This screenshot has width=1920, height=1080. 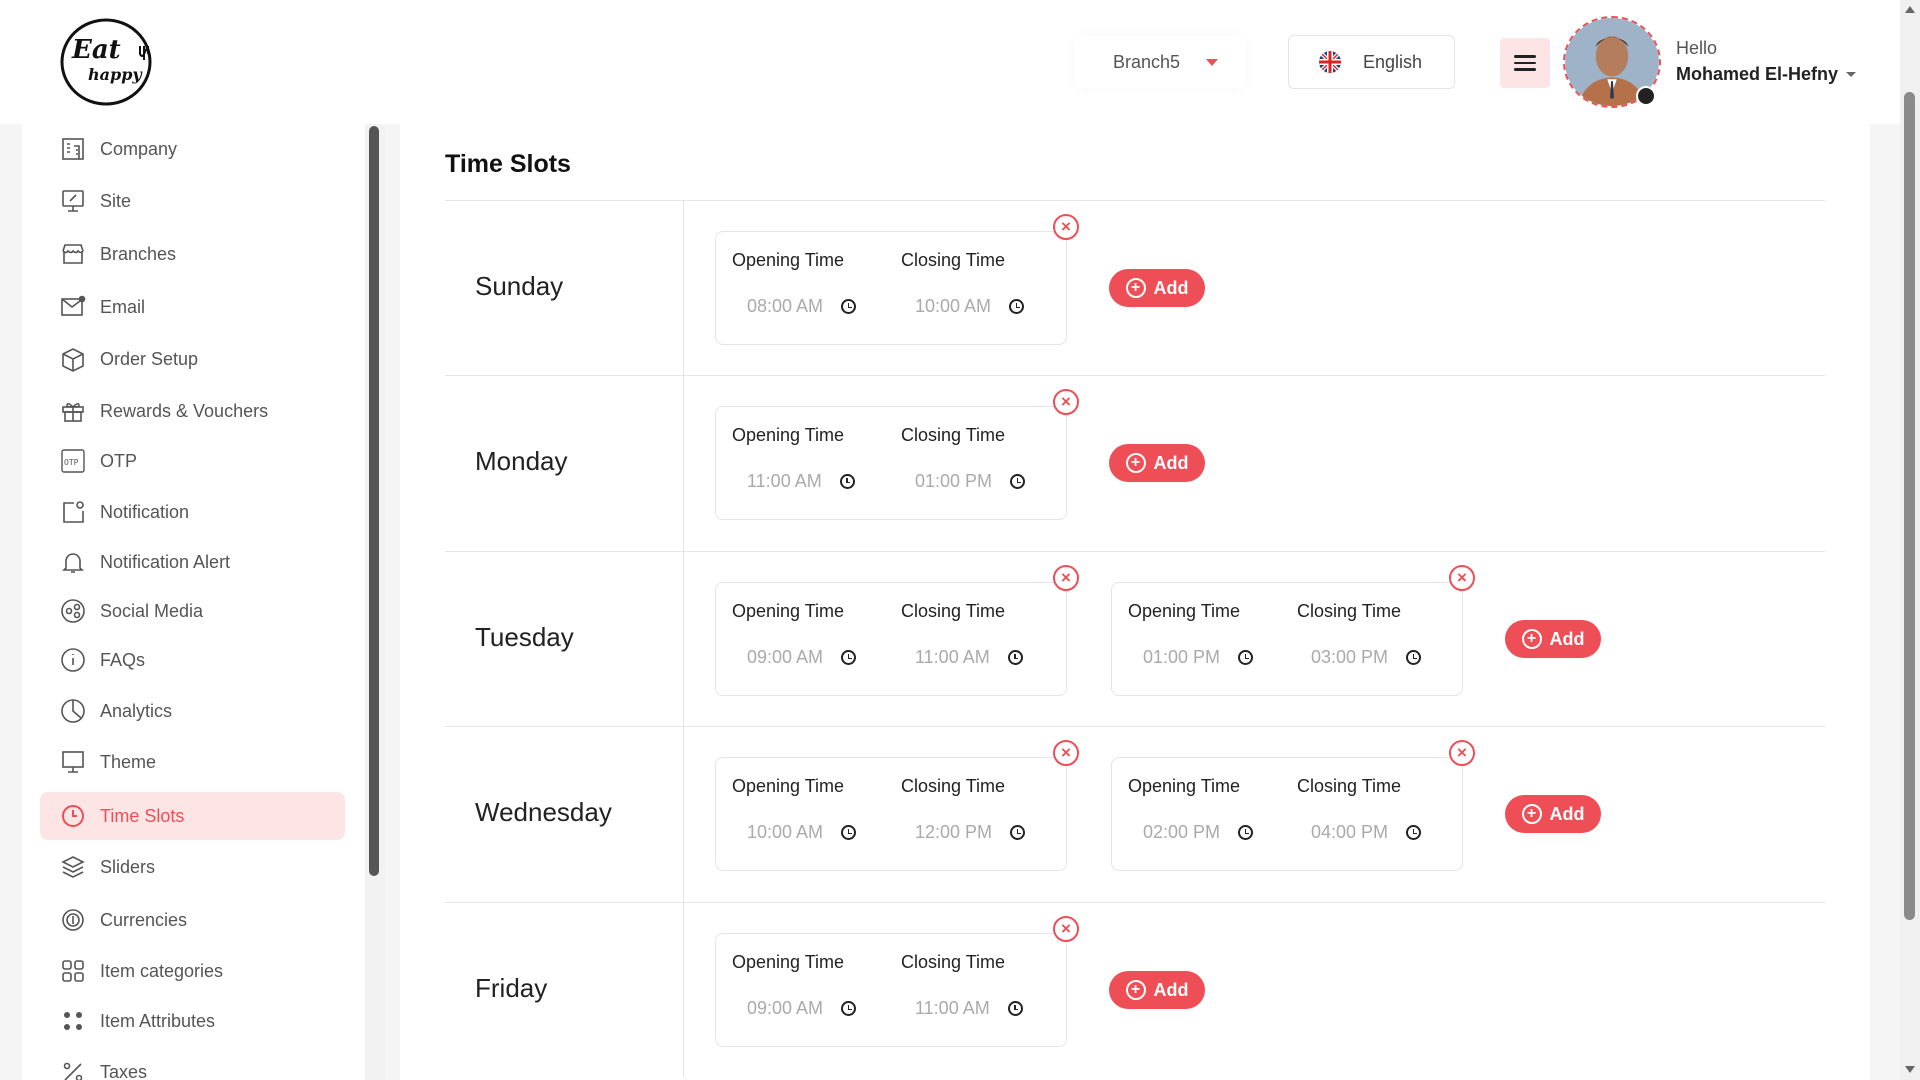 I want to click on language-selector: English, so click(x=1371, y=62).